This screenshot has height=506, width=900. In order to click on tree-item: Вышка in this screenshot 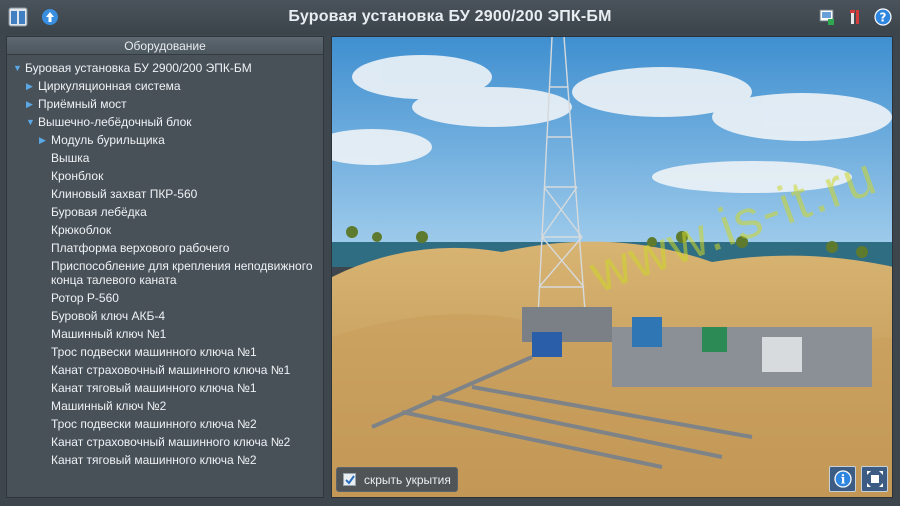, I will do `click(166, 158)`.